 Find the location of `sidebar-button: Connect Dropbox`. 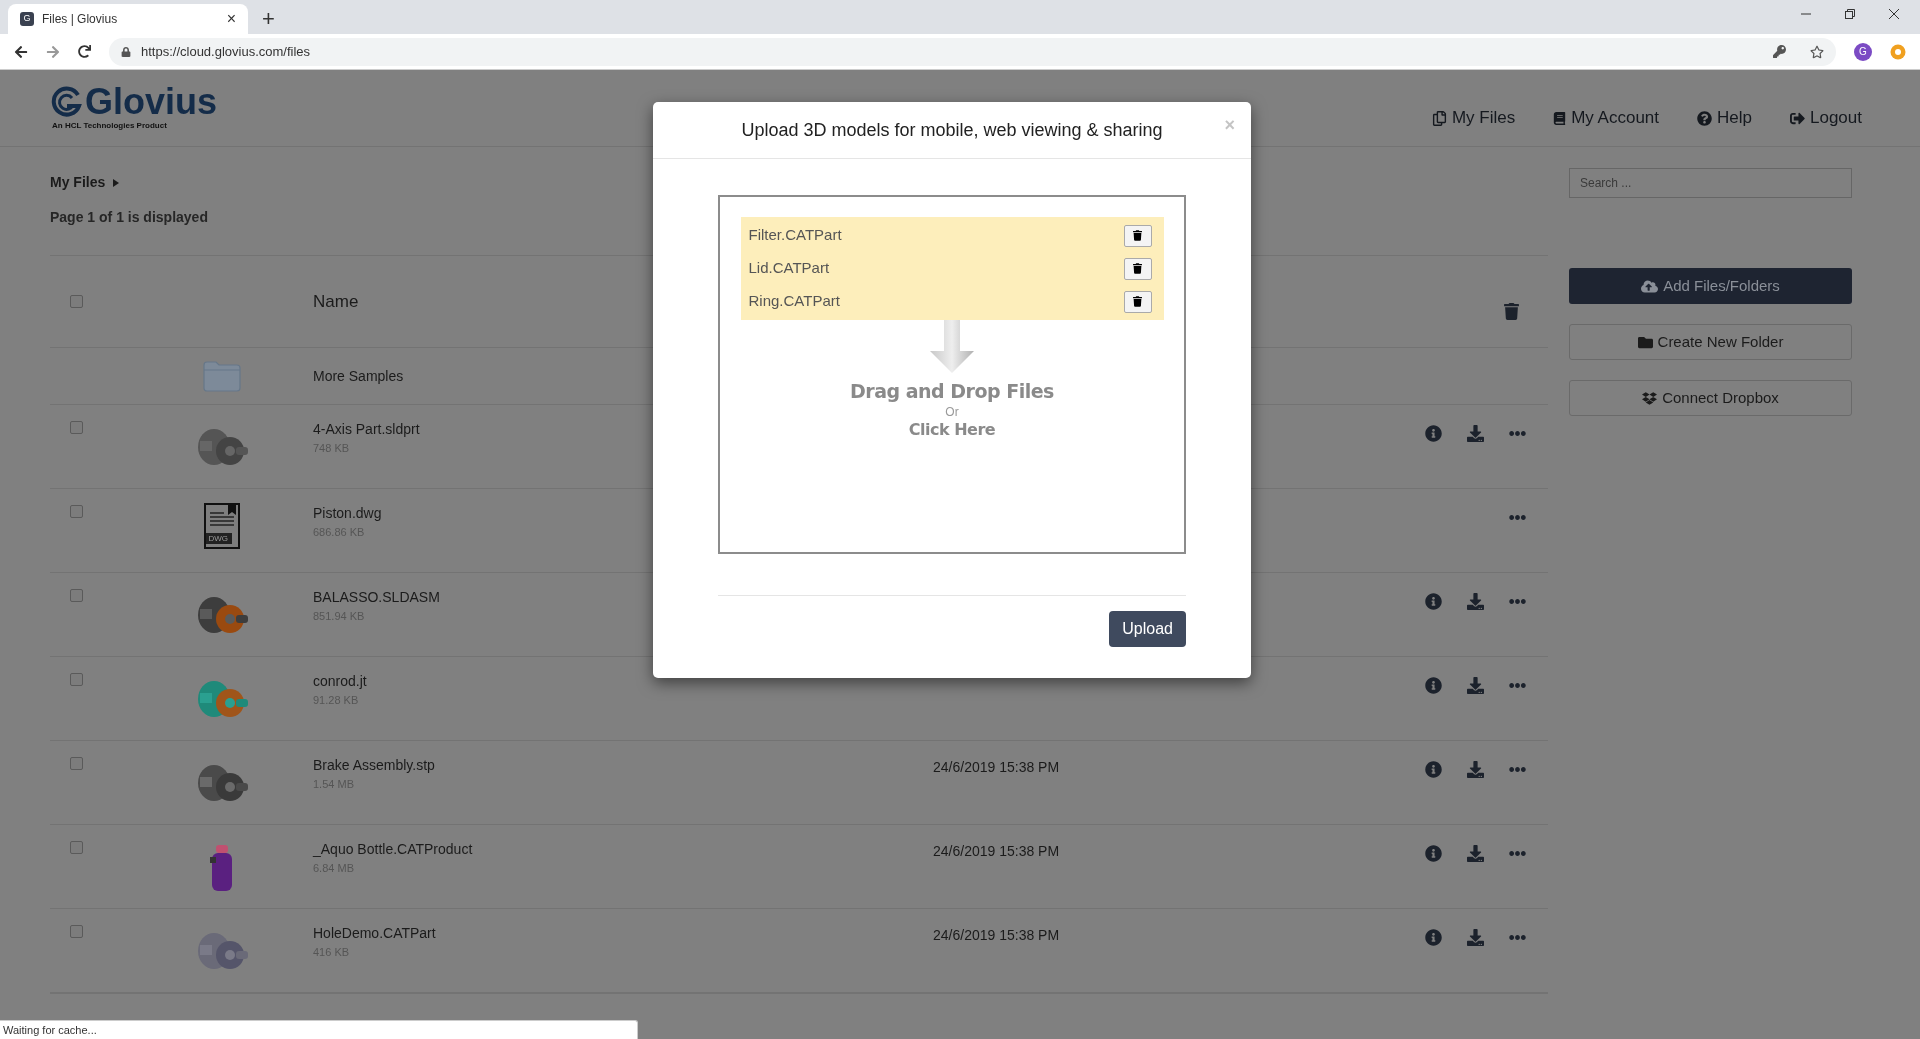

sidebar-button: Connect Dropbox is located at coordinates (1710, 398).